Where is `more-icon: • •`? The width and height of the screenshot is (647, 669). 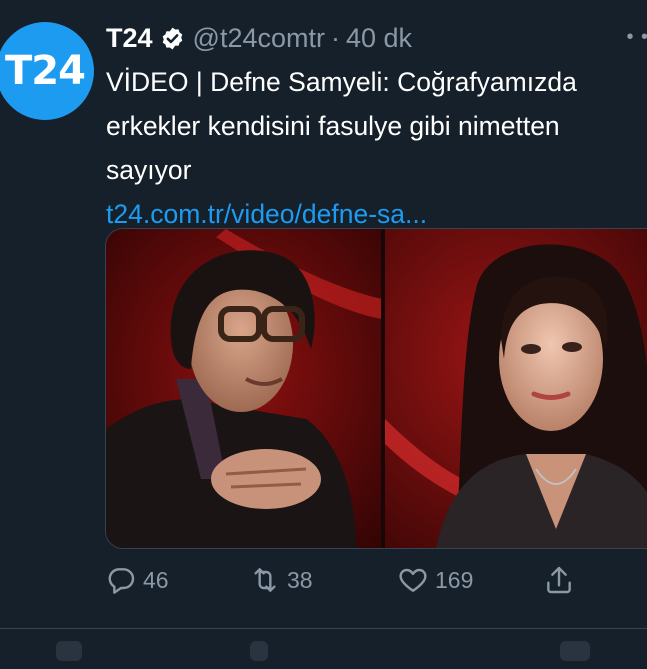
more-icon: • • is located at coordinates (636, 37).